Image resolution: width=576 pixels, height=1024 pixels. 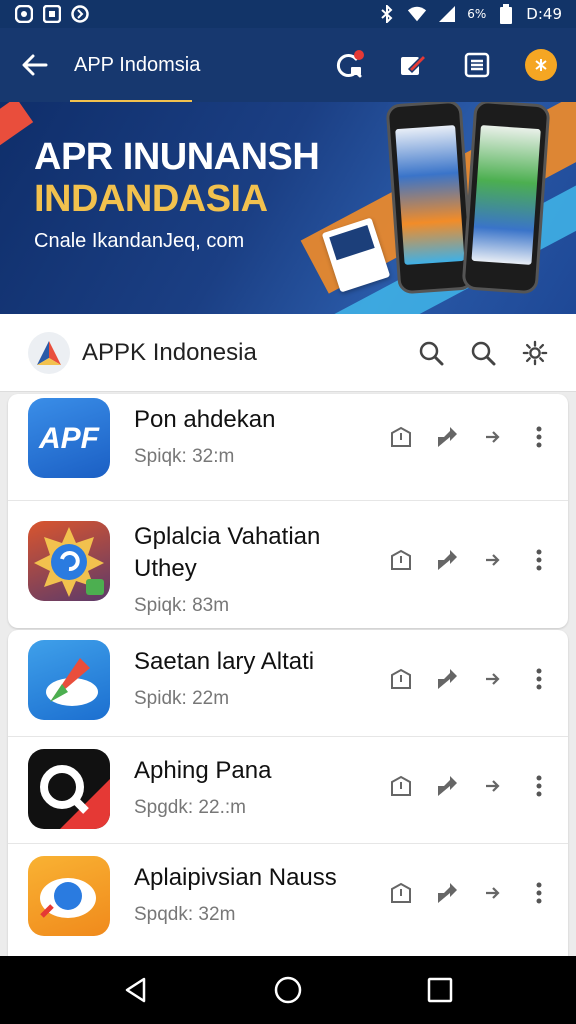 I want to click on svg-text: APF, so click(x=69, y=438).